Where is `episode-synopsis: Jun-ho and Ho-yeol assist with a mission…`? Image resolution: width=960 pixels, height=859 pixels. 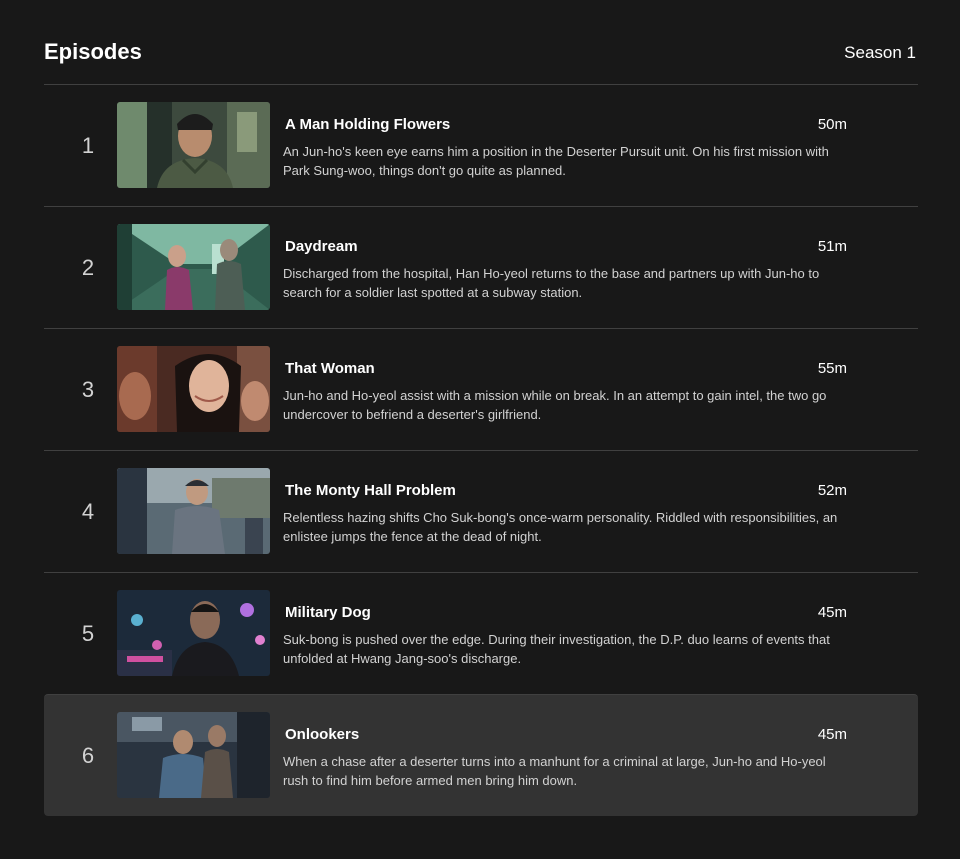 episode-synopsis: Jun-ho and Ho-yeol assist with a mission… is located at coordinates (555, 405).